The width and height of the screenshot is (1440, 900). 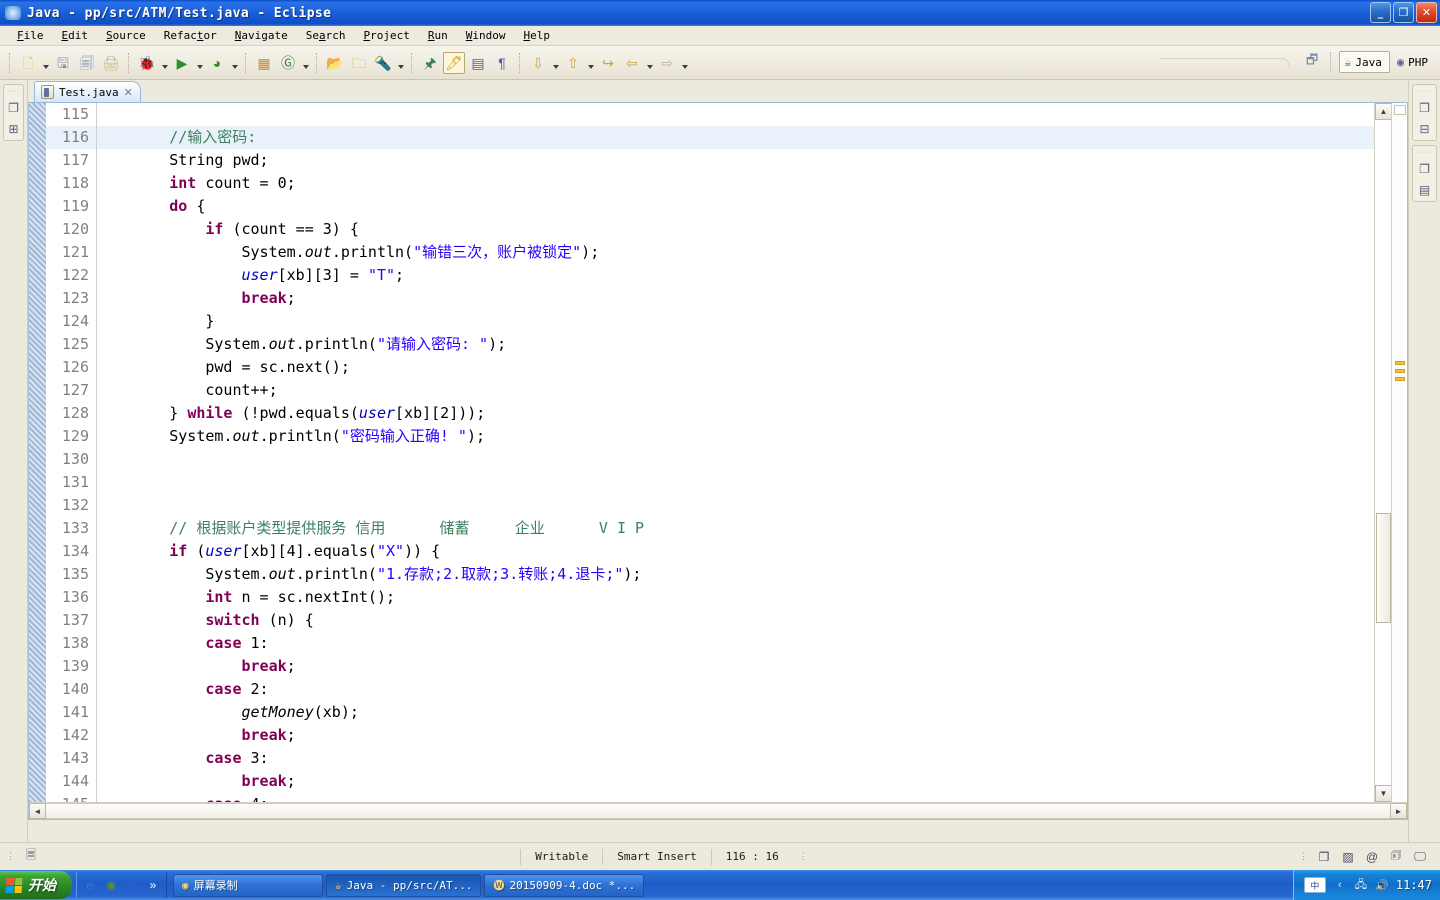 I want to click on menu-edit: Edit, so click(x=75, y=35).